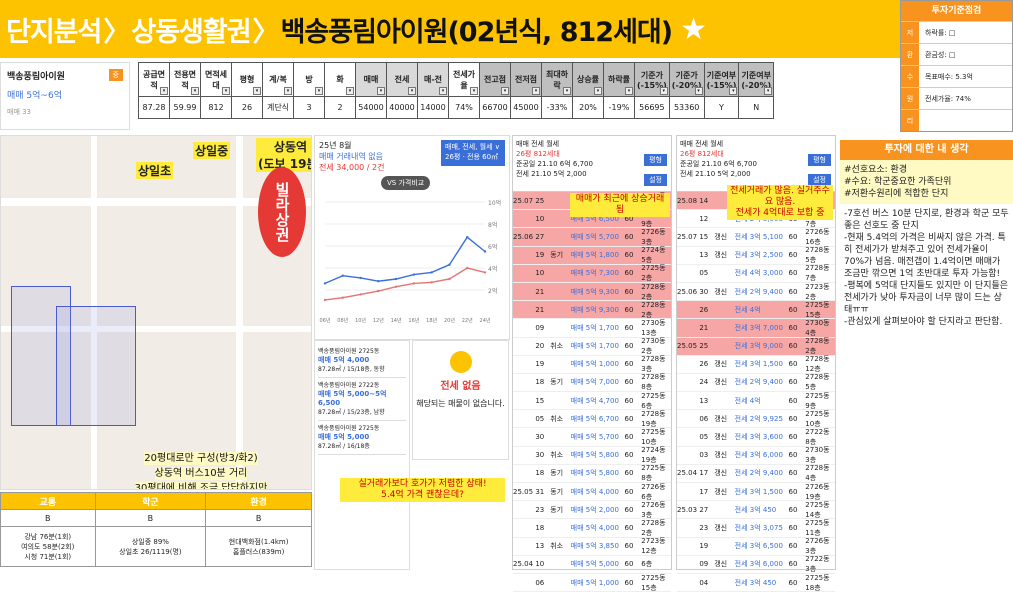 The height and width of the screenshot is (593, 1013). What do you see at coordinates (592, 437) in the screenshot?
I see `list-row: 30 매매 5억 5,700 60 2725동 10층` at bounding box center [592, 437].